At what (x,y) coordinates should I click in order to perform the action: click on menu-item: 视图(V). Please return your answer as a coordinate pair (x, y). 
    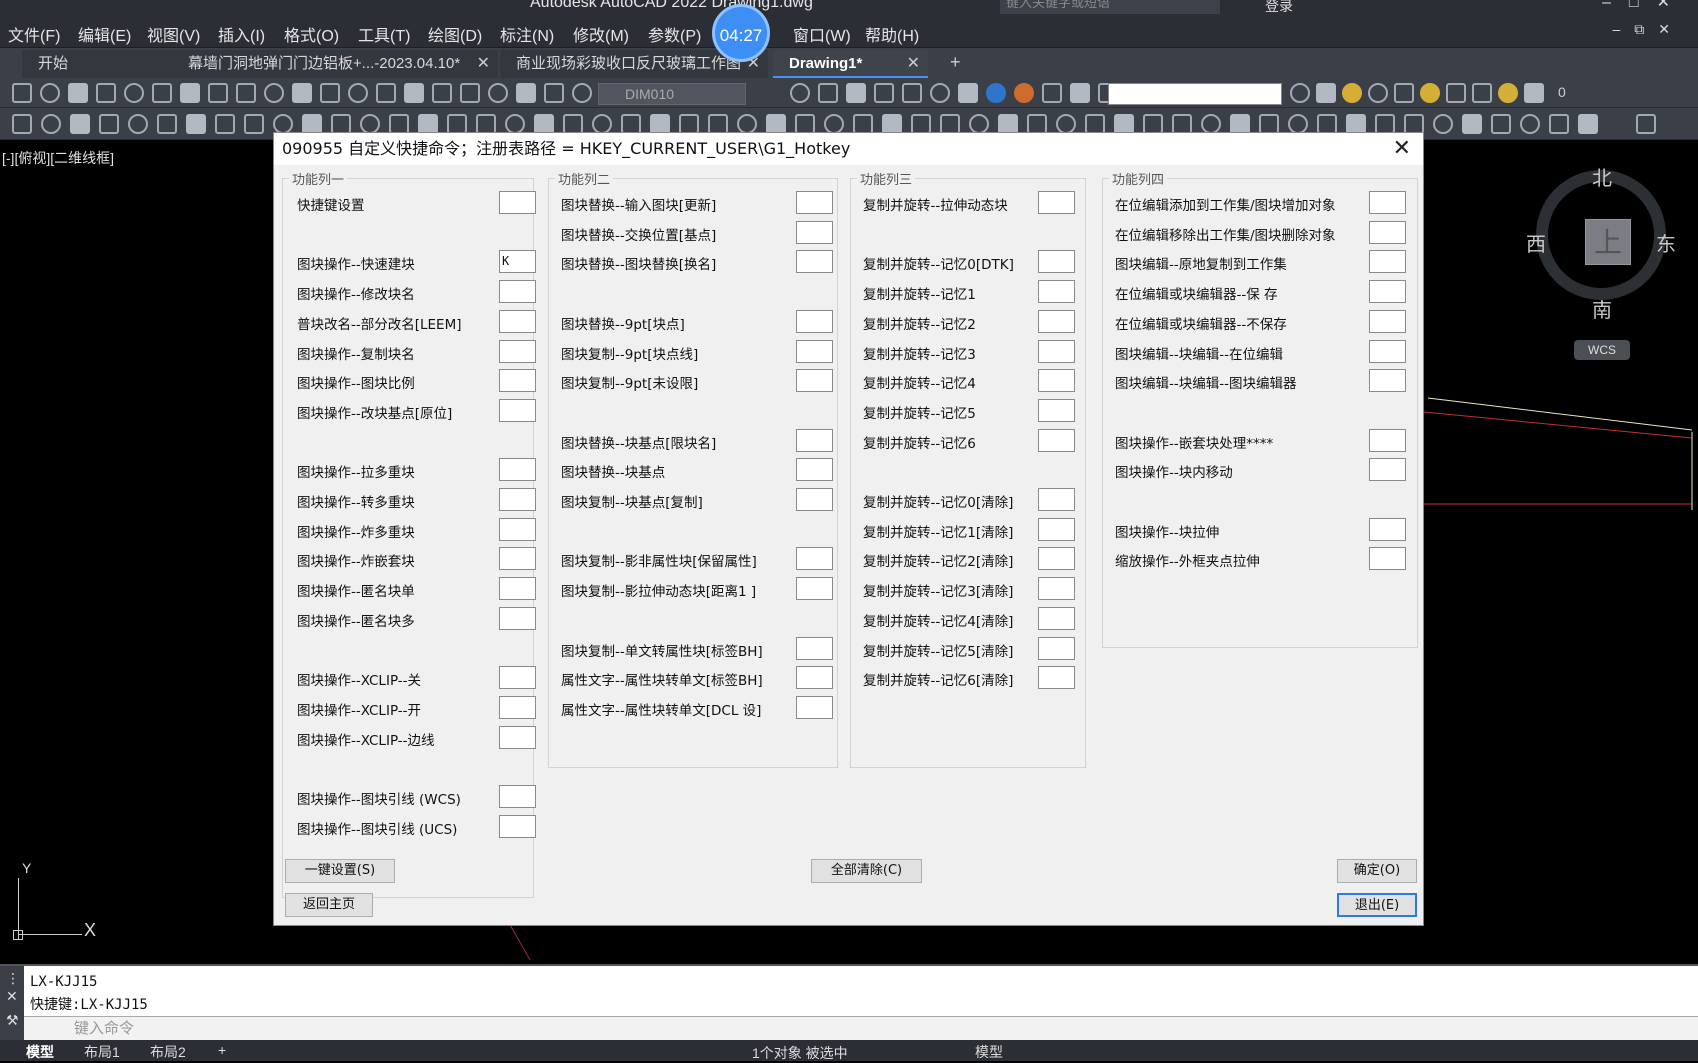
    Looking at the image, I should click on (173, 34).